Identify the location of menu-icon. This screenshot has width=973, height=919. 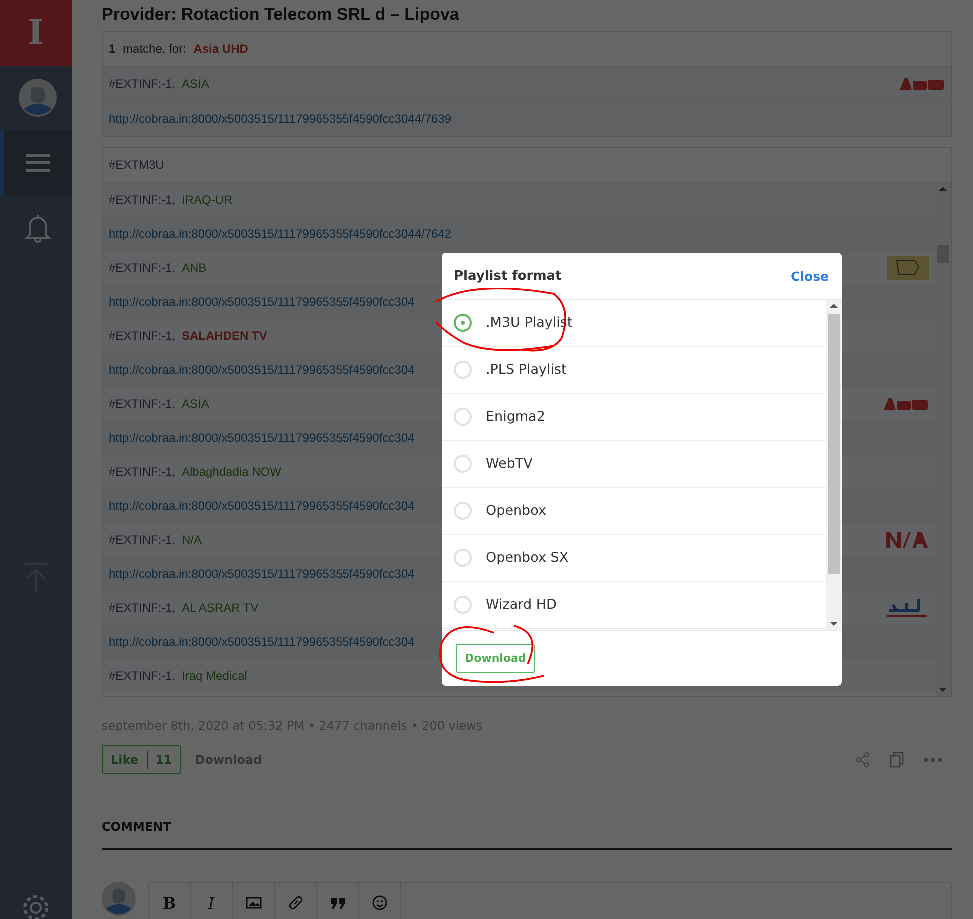
(38, 163).